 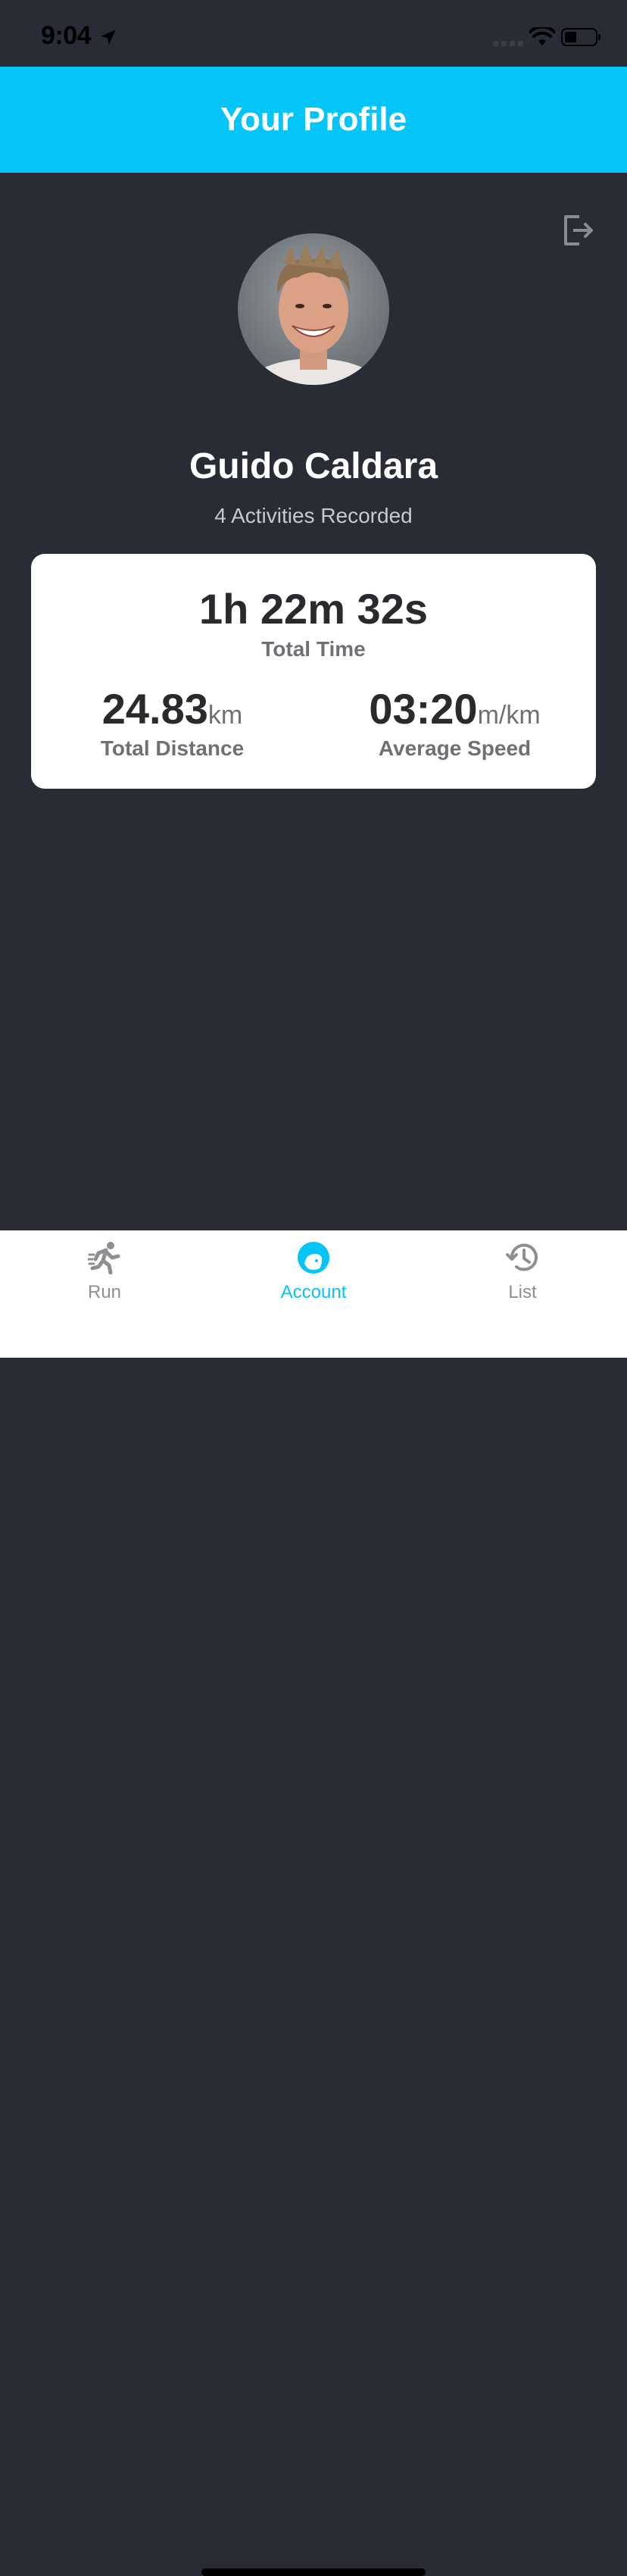 I want to click on total-distance-label: Total Distance, so click(x=172, y=748).